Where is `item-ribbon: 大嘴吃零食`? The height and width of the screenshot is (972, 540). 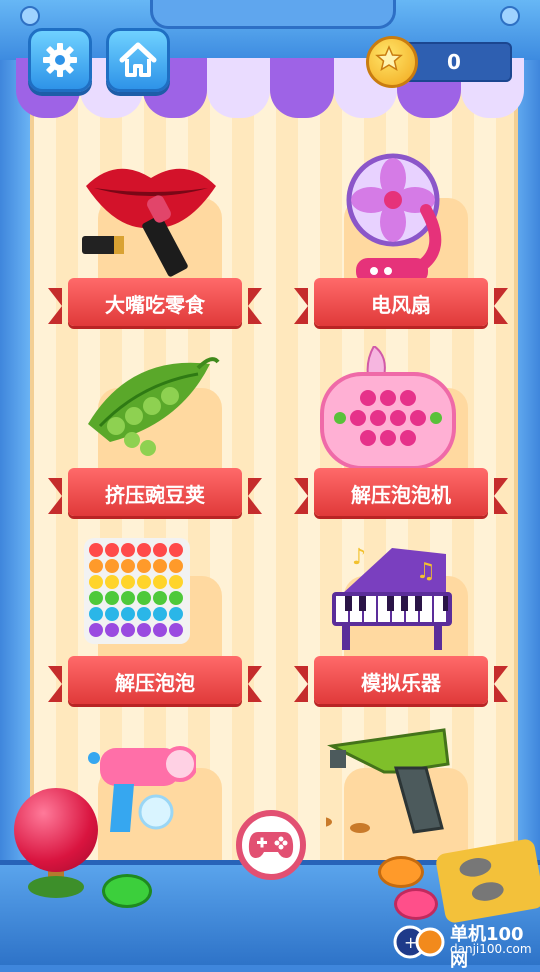 item-ribbon: 大嘴吃零食 is located at coordinates (155, 302).